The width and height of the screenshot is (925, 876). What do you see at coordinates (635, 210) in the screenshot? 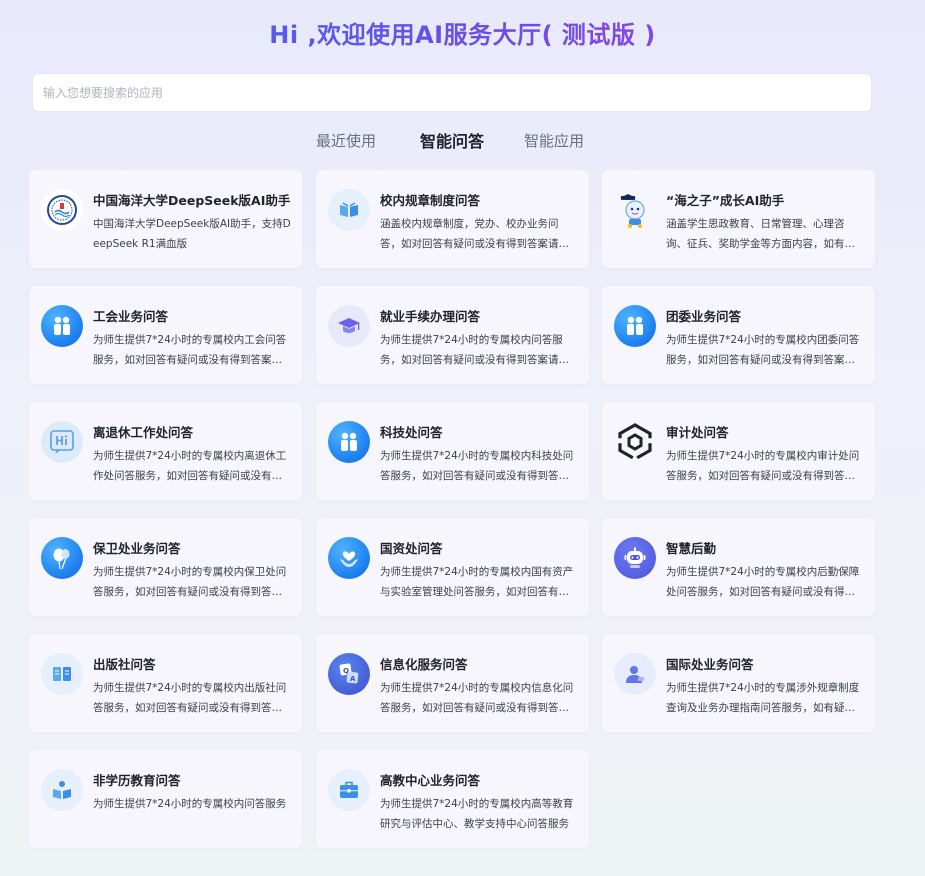
I see `mascot-icon` at bounding box center [635, 210].